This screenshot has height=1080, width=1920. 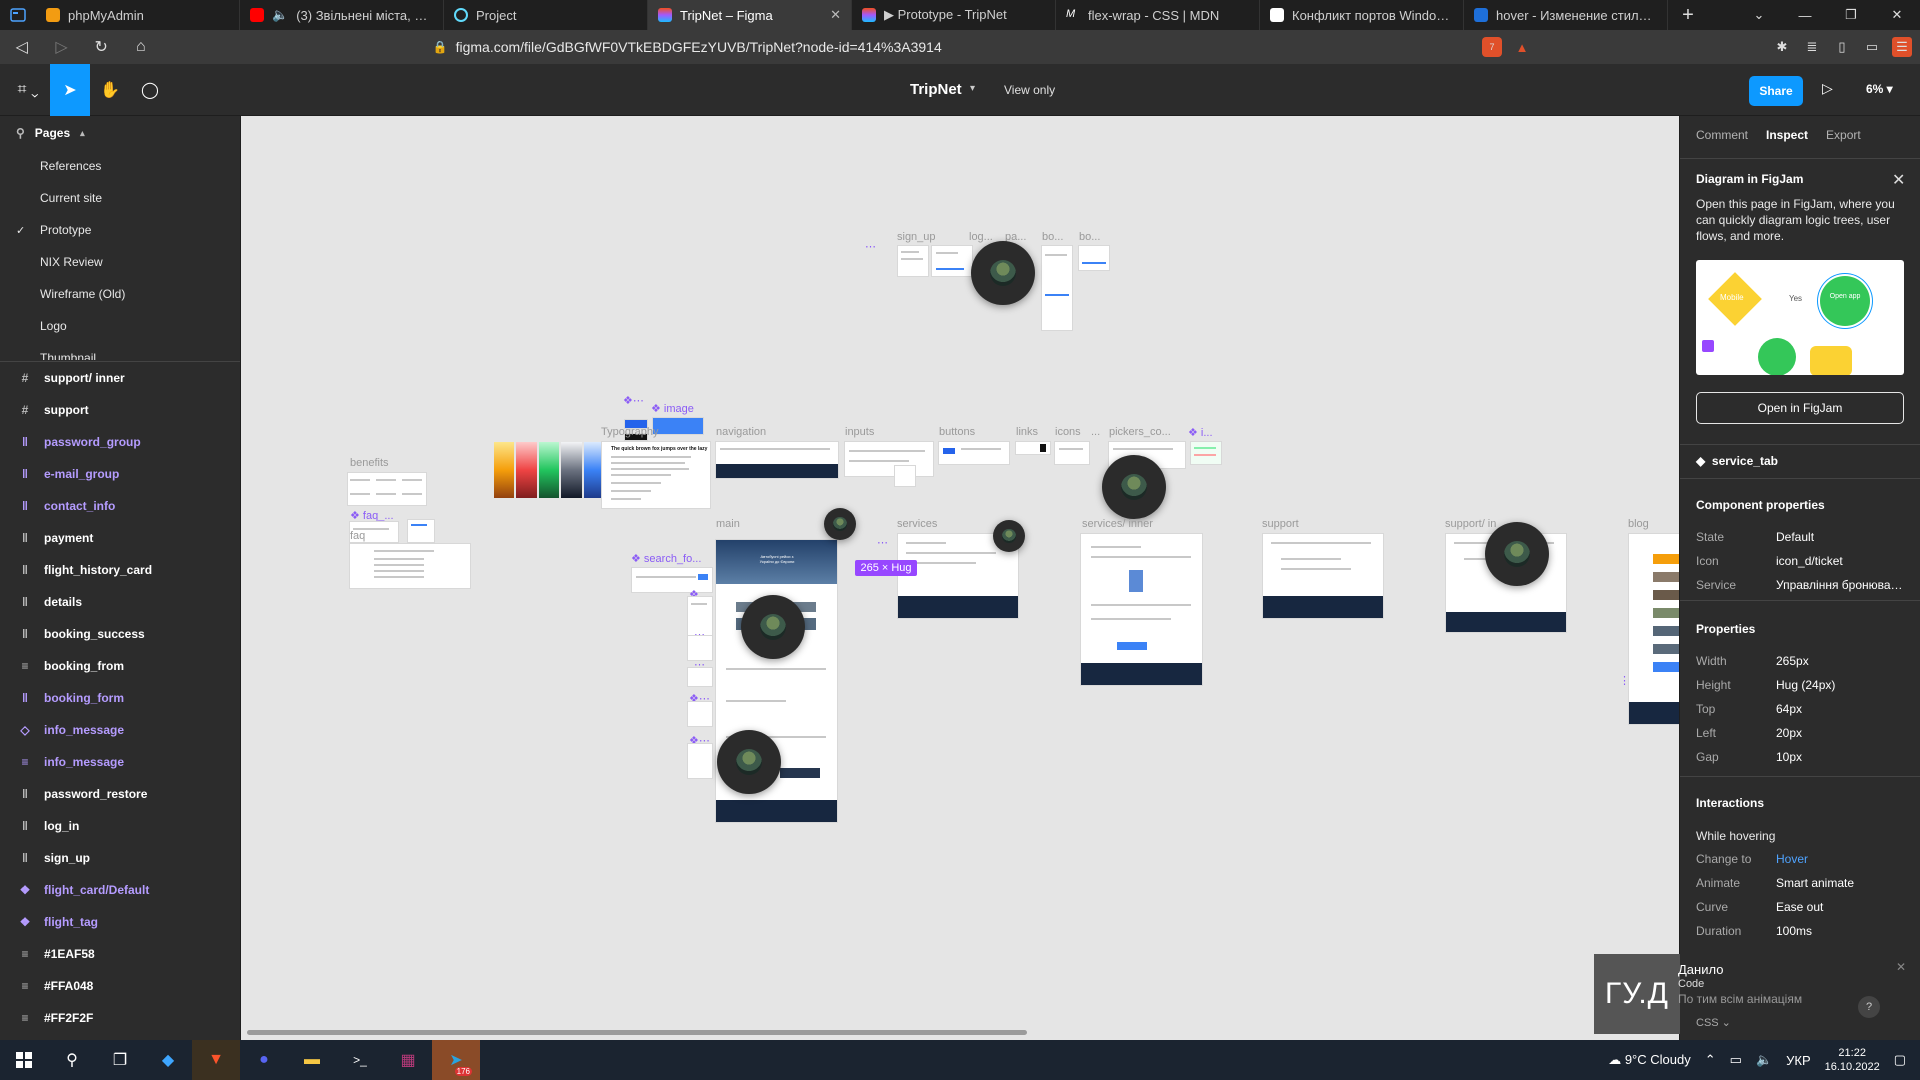 What do you see at coordinates (408, 1060) in the screenshot?
I see `winrar-icon: ▦` at bounding box center [408, 1060].